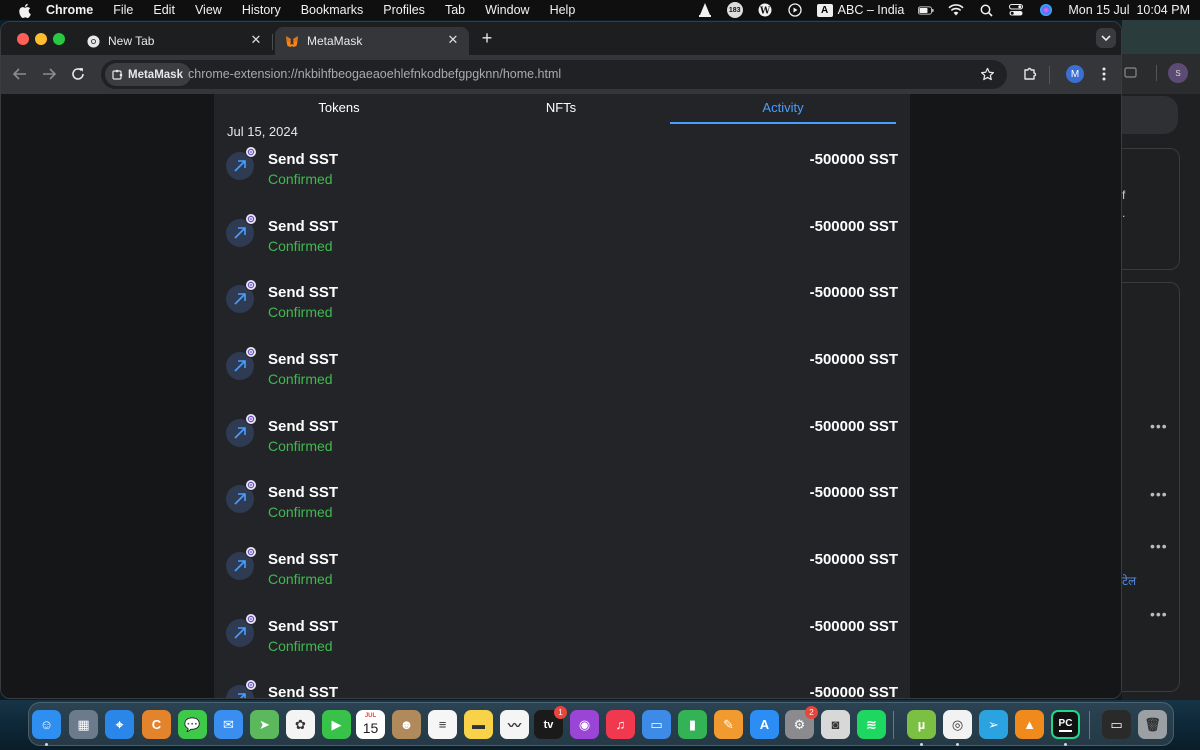  Describe the element at coordinates (584, 724) in the screenshot. I see `podcasts-icon: ◉` at that location.